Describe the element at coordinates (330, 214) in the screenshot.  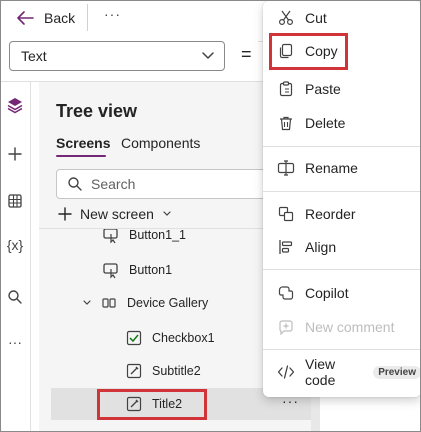
I see `menu-item-label: Reorder` at that location.